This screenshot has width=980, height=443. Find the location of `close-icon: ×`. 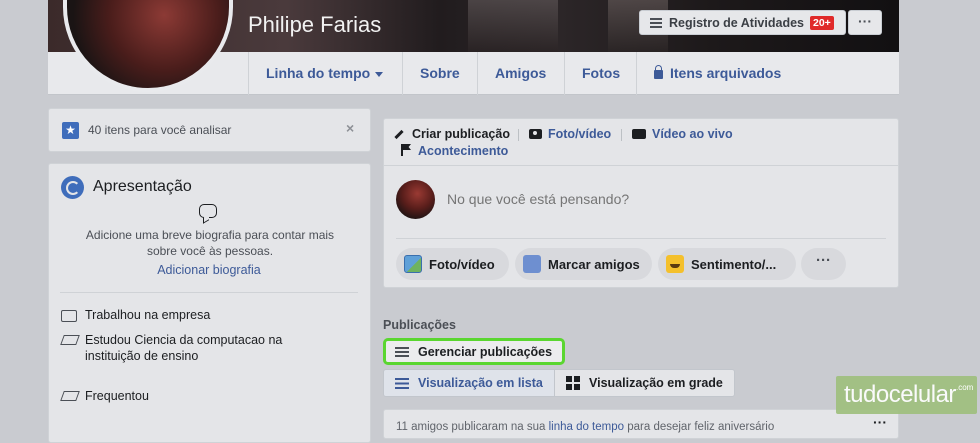

close-icon: × is located at coordinates (350, 128).